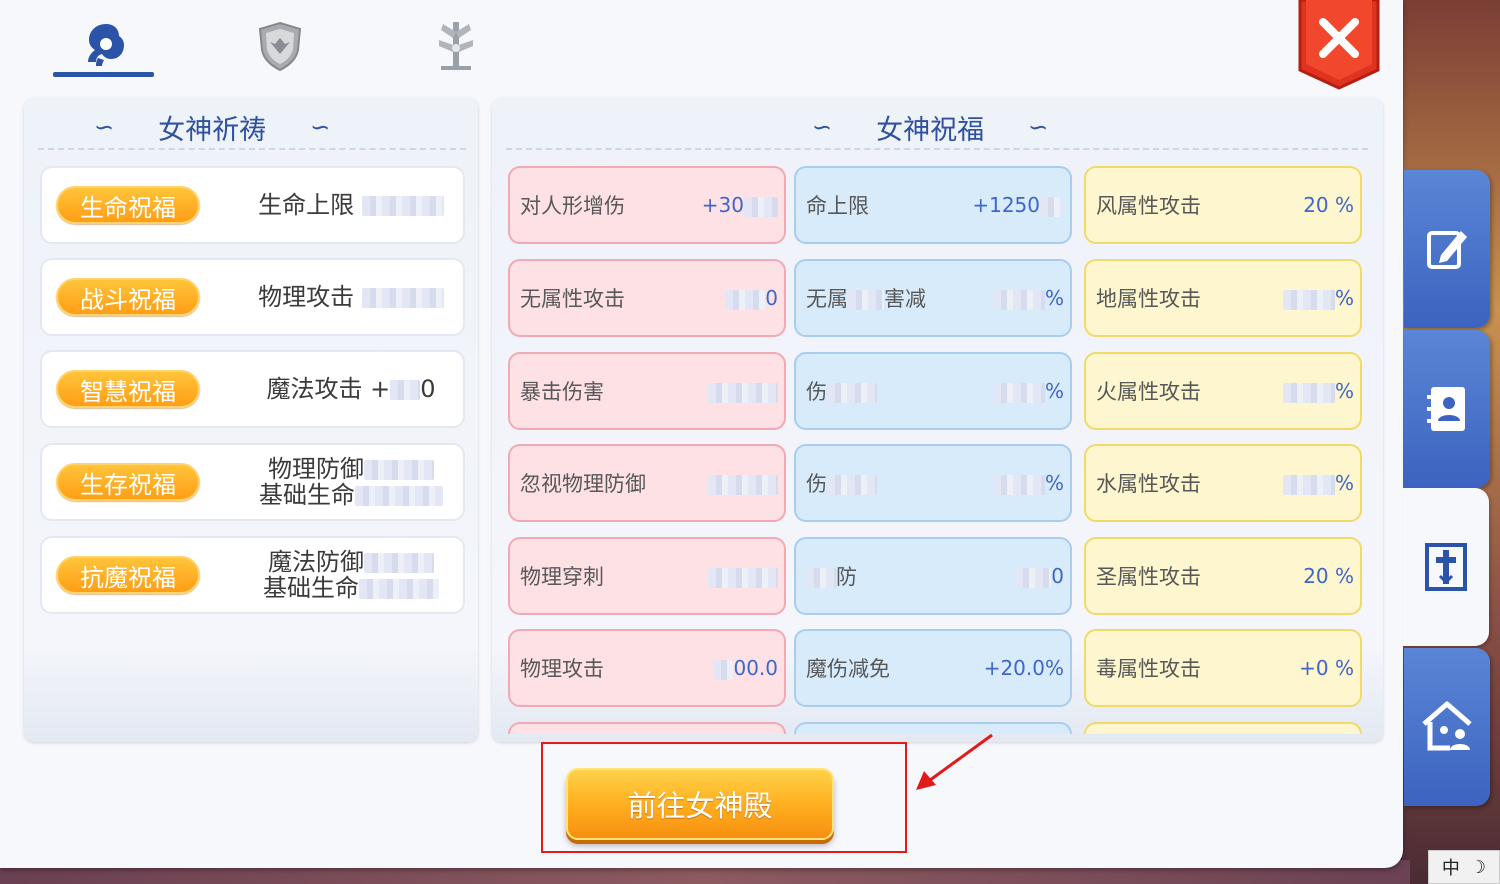  I want to click on blessing-text: 物理攻击, so click(351, 297).